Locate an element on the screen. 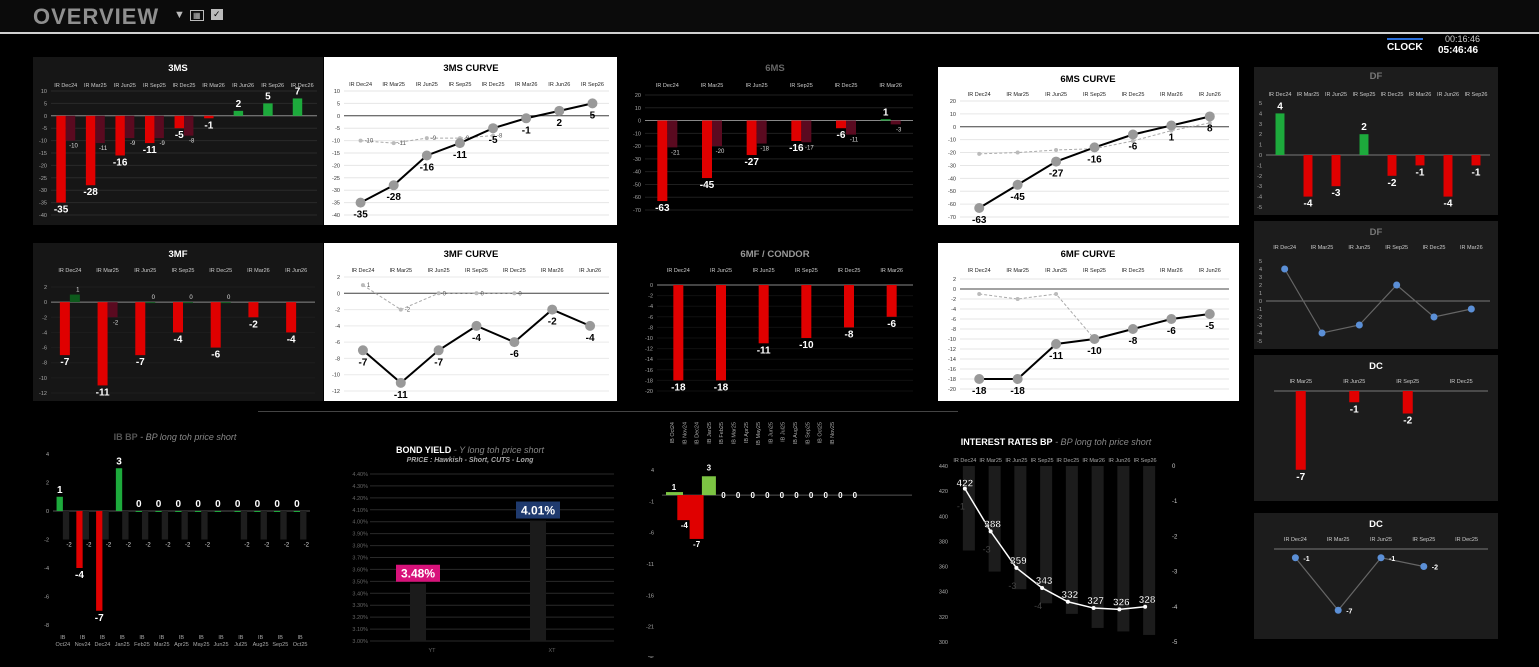 The width and height of the screenshot is (1539, 667). cir-data-label: 327 is located at coordinates (1095, 601).